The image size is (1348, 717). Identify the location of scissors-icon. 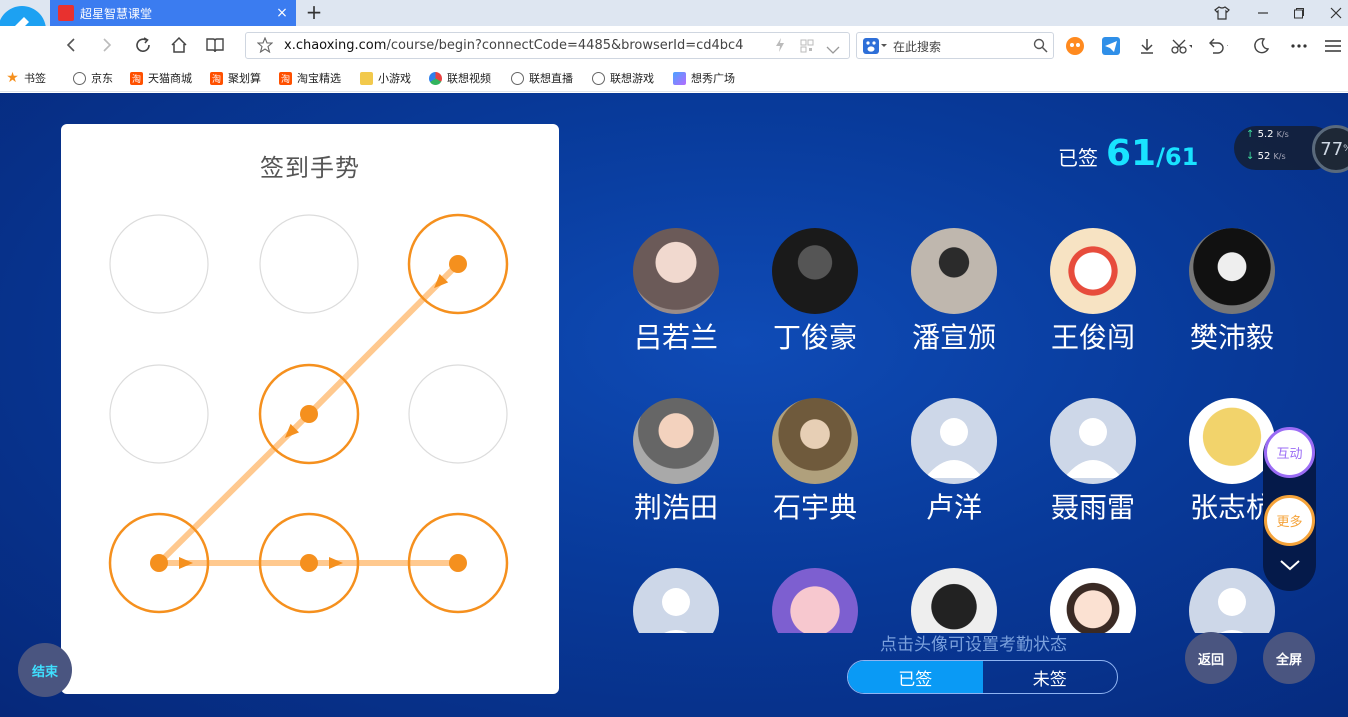
(1181, 46).